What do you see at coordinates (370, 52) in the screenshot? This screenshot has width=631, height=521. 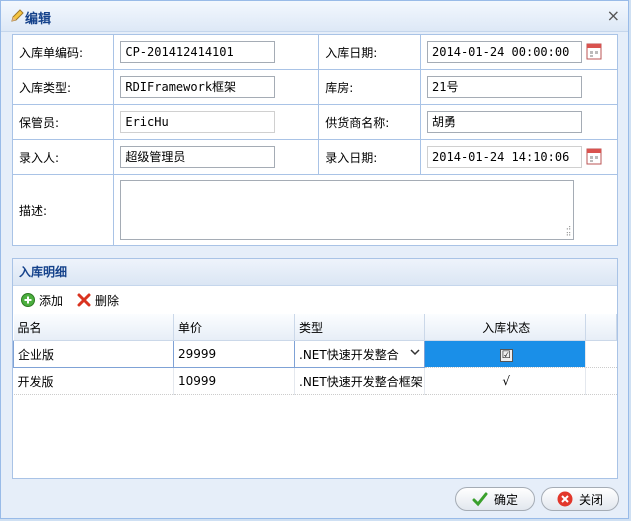 I see `field-label: 入库日期:` at bounding box center [370, 52].